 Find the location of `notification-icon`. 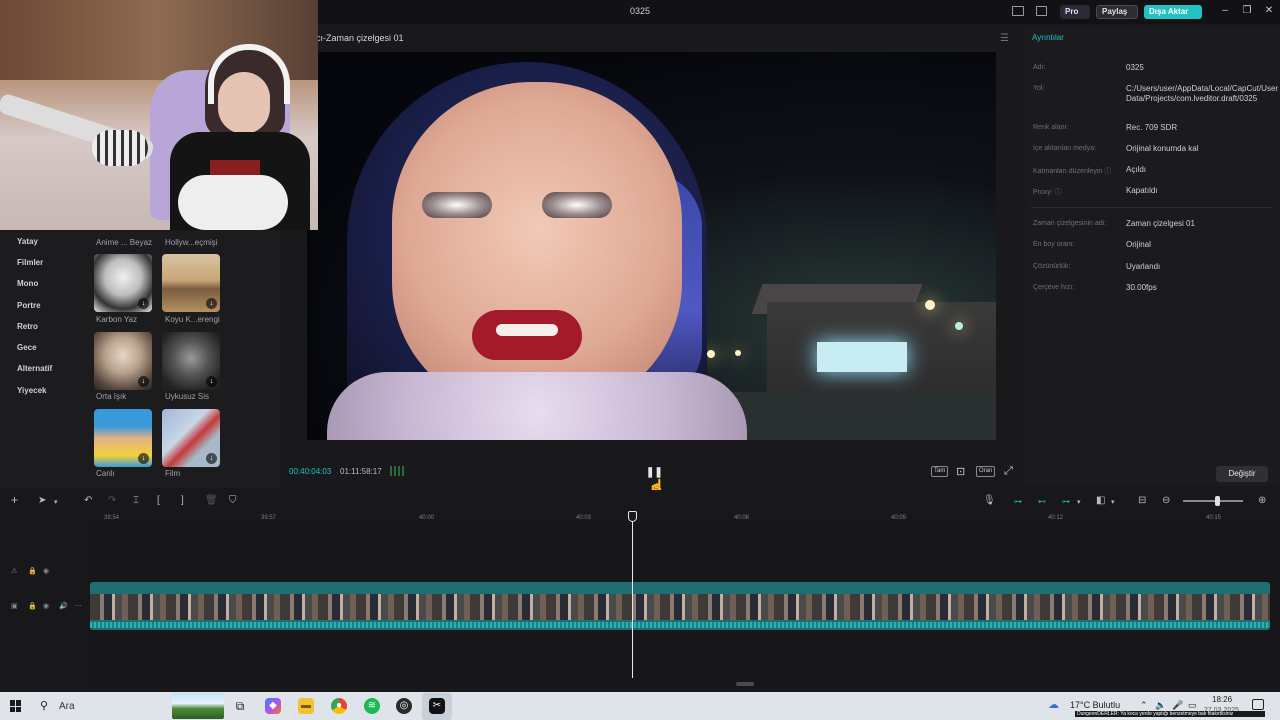

notification-icon is located at coordinates (1258, 704).